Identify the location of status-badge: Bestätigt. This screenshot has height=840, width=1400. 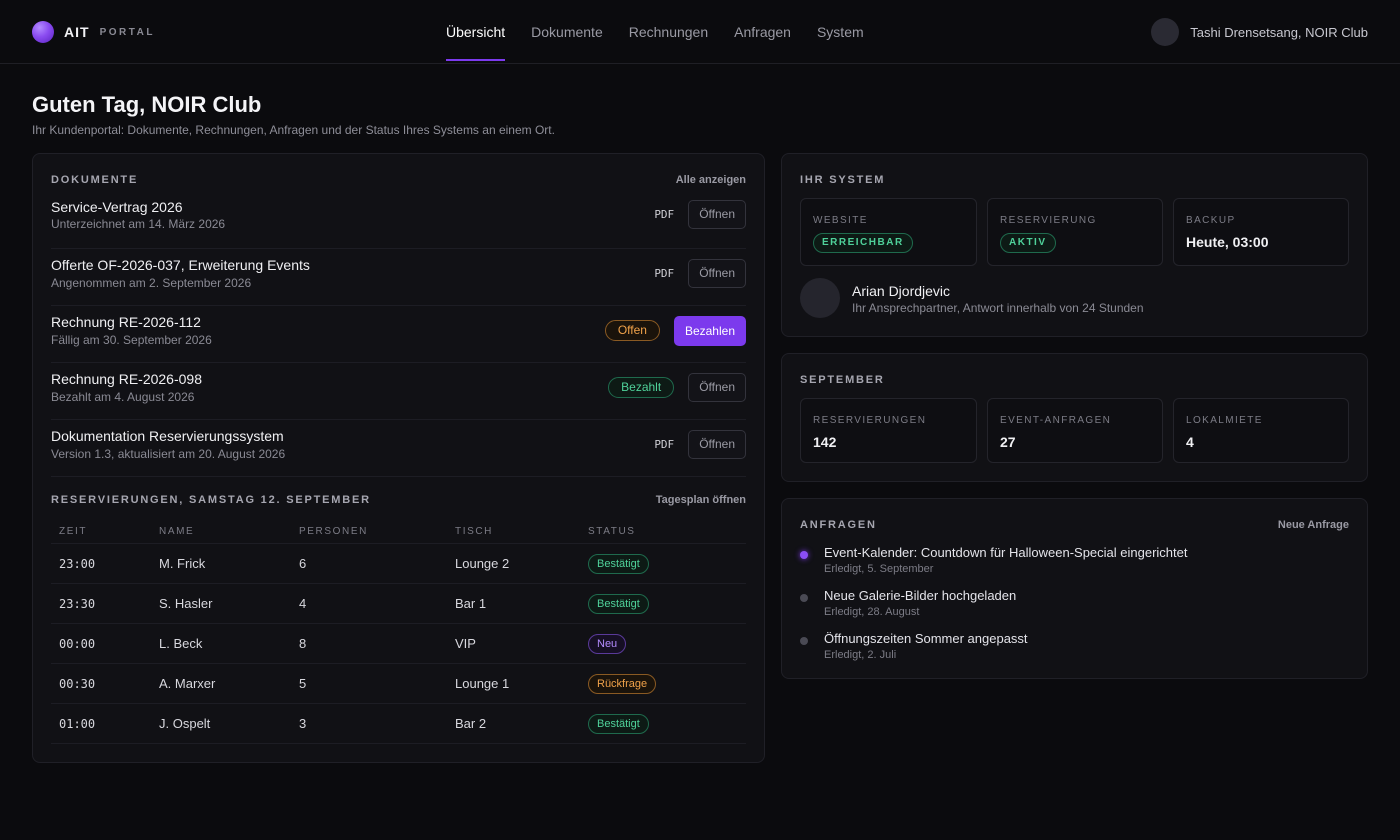
(618, 724).